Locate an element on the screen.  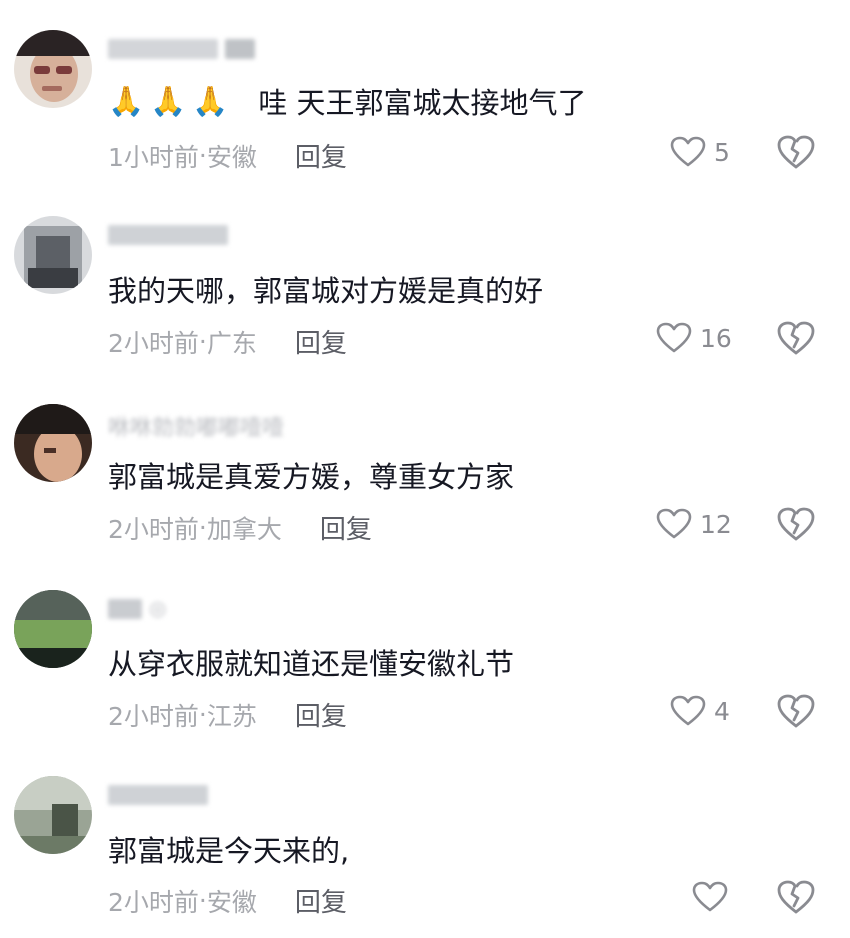
like-count: 16 is located at coordinates (716, 338).